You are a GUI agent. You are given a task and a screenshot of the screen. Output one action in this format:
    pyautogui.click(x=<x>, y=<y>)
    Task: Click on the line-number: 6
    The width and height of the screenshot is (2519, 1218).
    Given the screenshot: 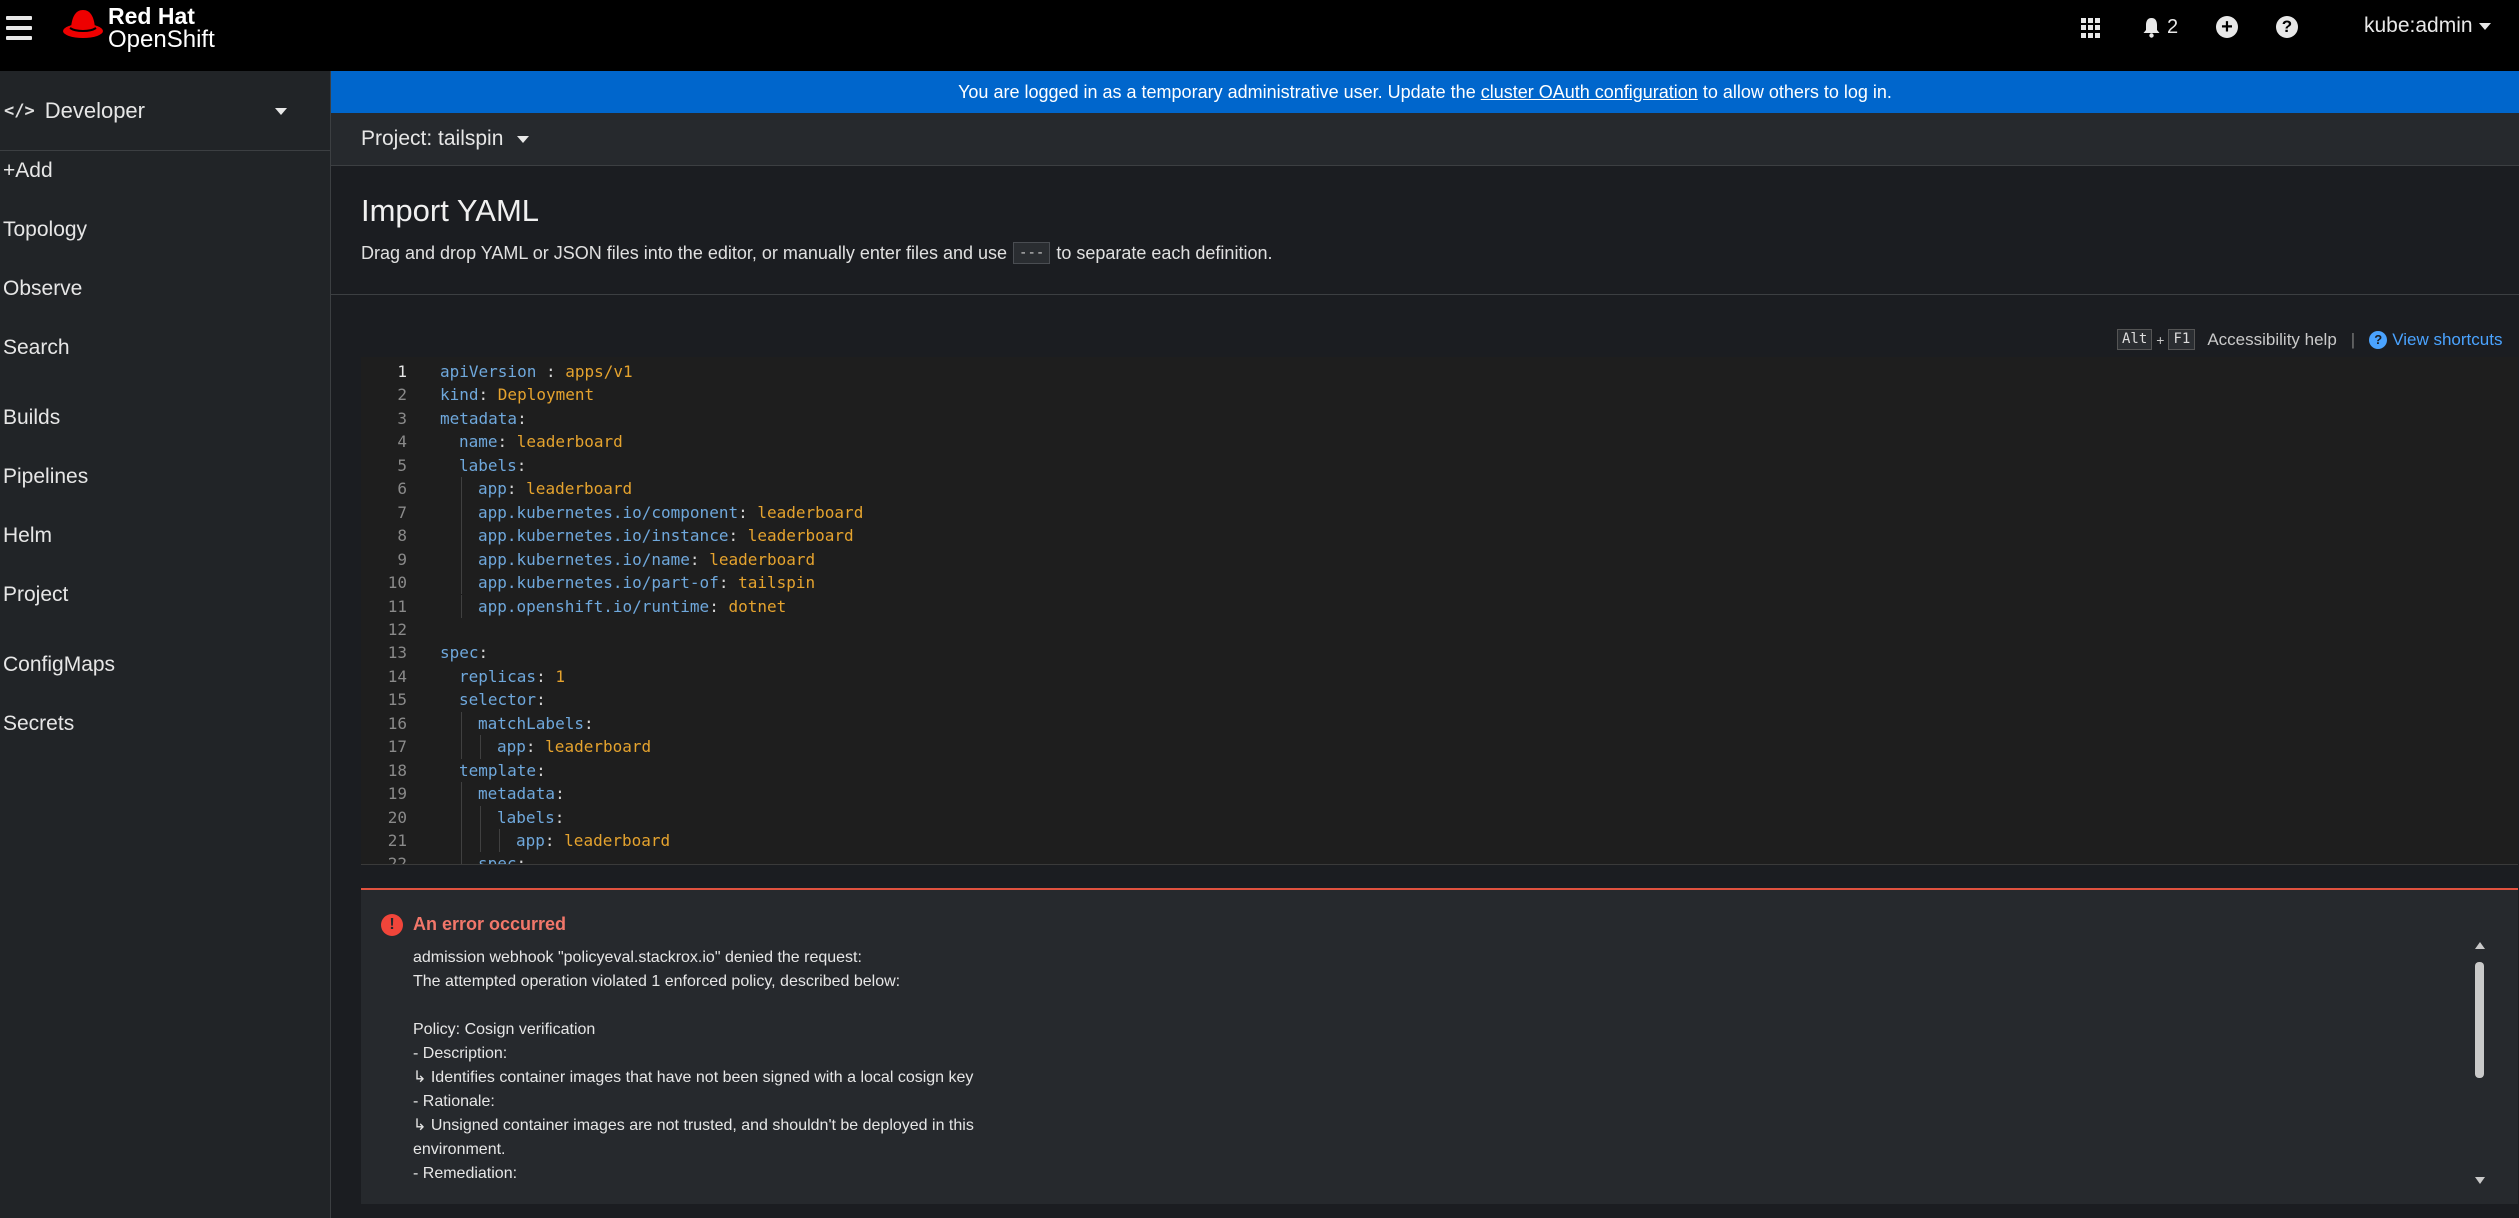 What is the action you would take?
    pyautogui.click(x=402, y=489)
    